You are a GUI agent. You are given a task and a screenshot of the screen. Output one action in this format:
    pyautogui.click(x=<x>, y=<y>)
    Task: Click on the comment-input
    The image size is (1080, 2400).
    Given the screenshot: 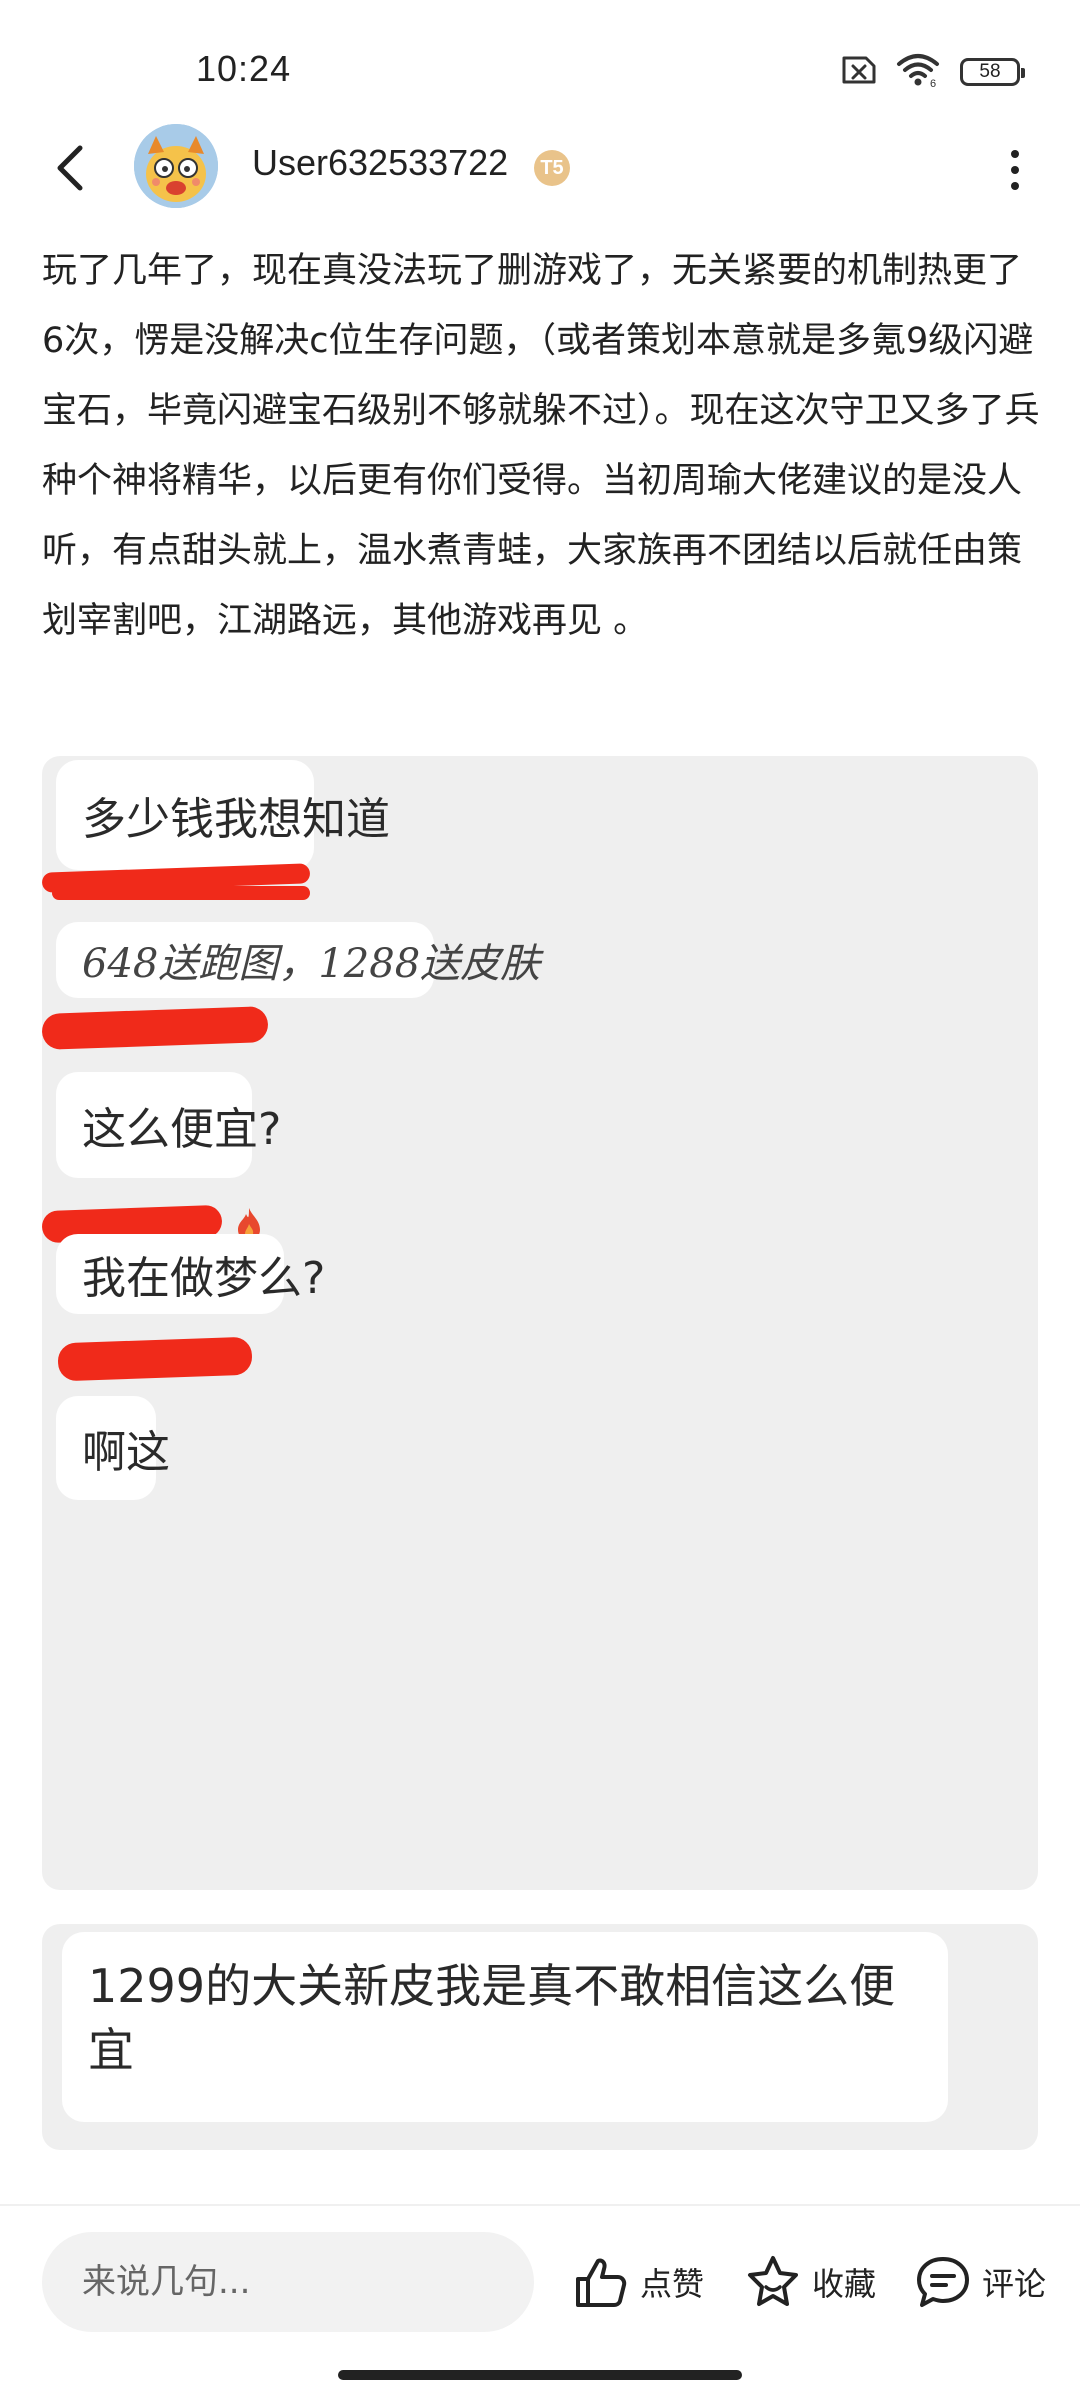 What is the action you would take?
    pyautogui.click(x=288, y=2282)
    